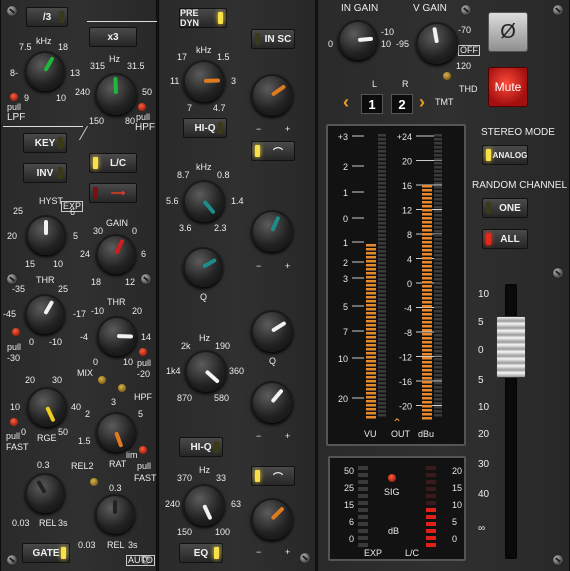 The width and height of the screenshot is (570, 571). Describe the element at coordinates (511, 347) in the screenshot. I see `fader-handle` at that location.